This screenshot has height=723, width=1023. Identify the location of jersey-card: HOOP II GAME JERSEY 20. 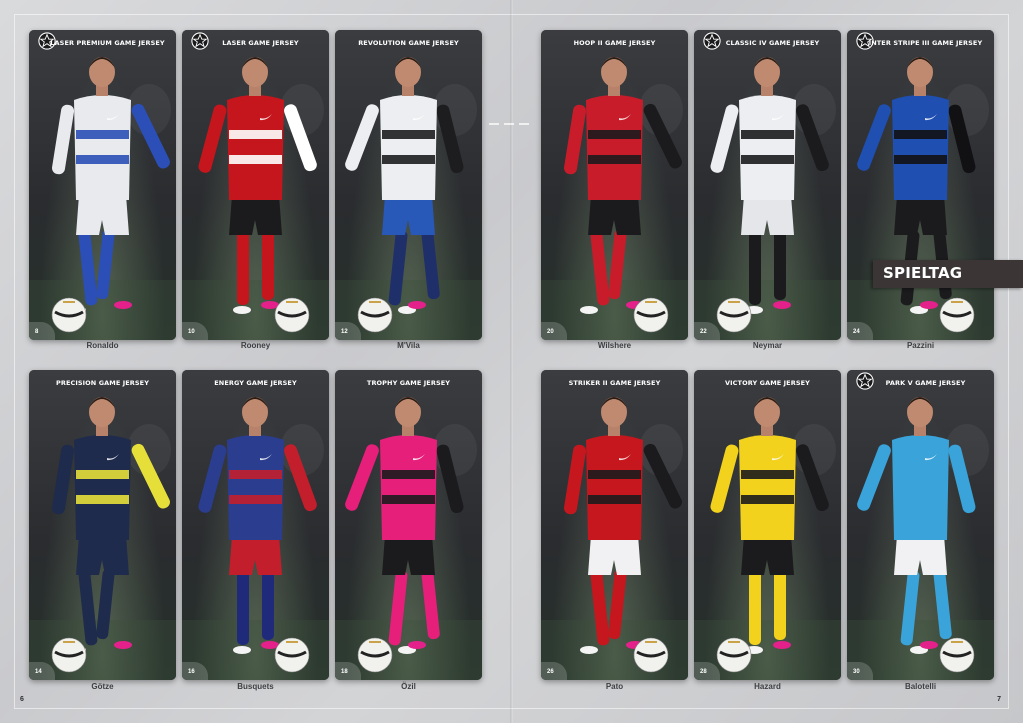
(614, 185).